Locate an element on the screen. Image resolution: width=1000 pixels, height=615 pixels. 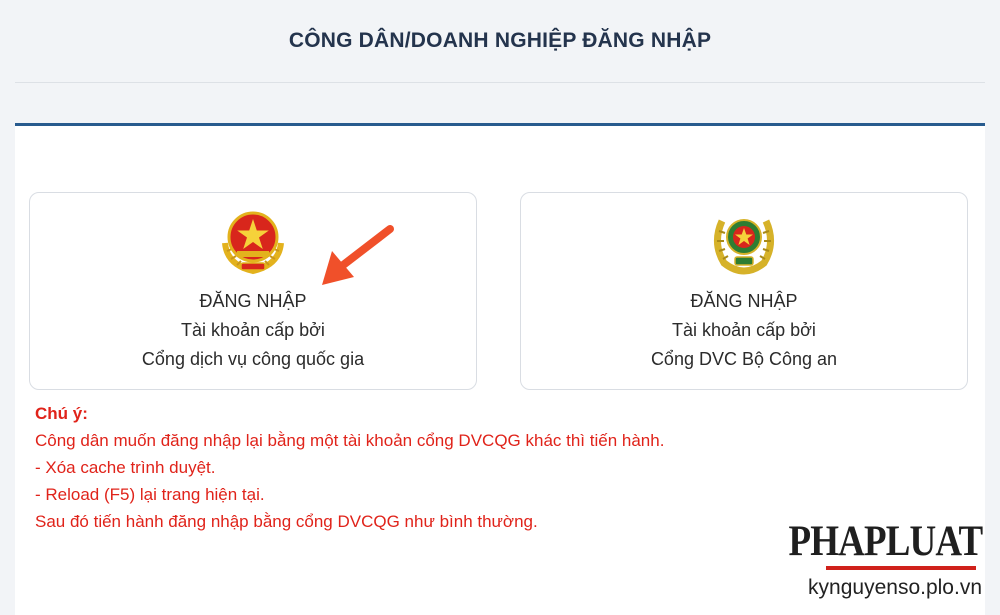
national-emblem-icon is located at coordinates (253, 243).